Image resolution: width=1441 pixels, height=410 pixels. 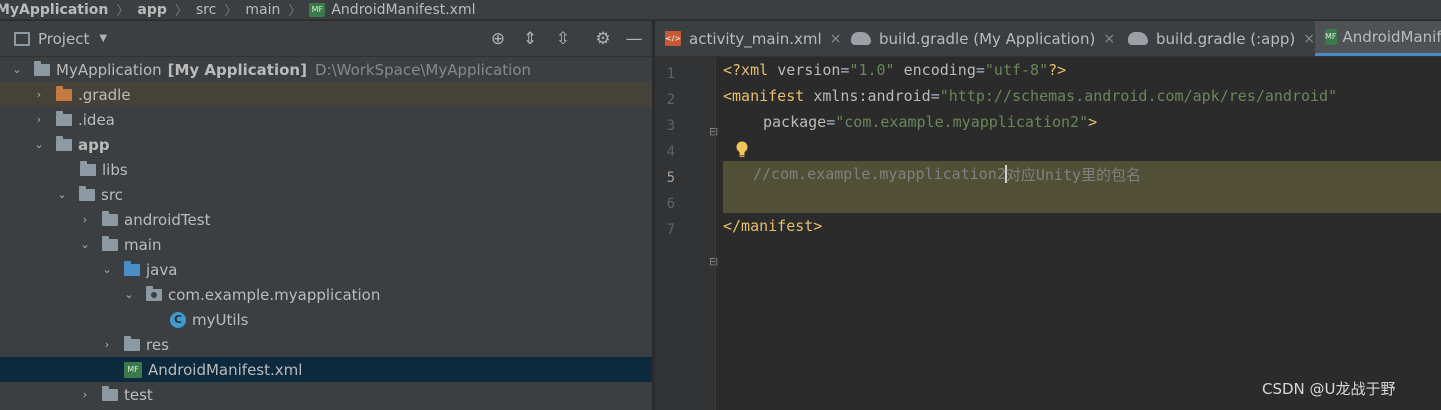 I want to click on hide-panel-icon: —, so click(x=634, y=39).